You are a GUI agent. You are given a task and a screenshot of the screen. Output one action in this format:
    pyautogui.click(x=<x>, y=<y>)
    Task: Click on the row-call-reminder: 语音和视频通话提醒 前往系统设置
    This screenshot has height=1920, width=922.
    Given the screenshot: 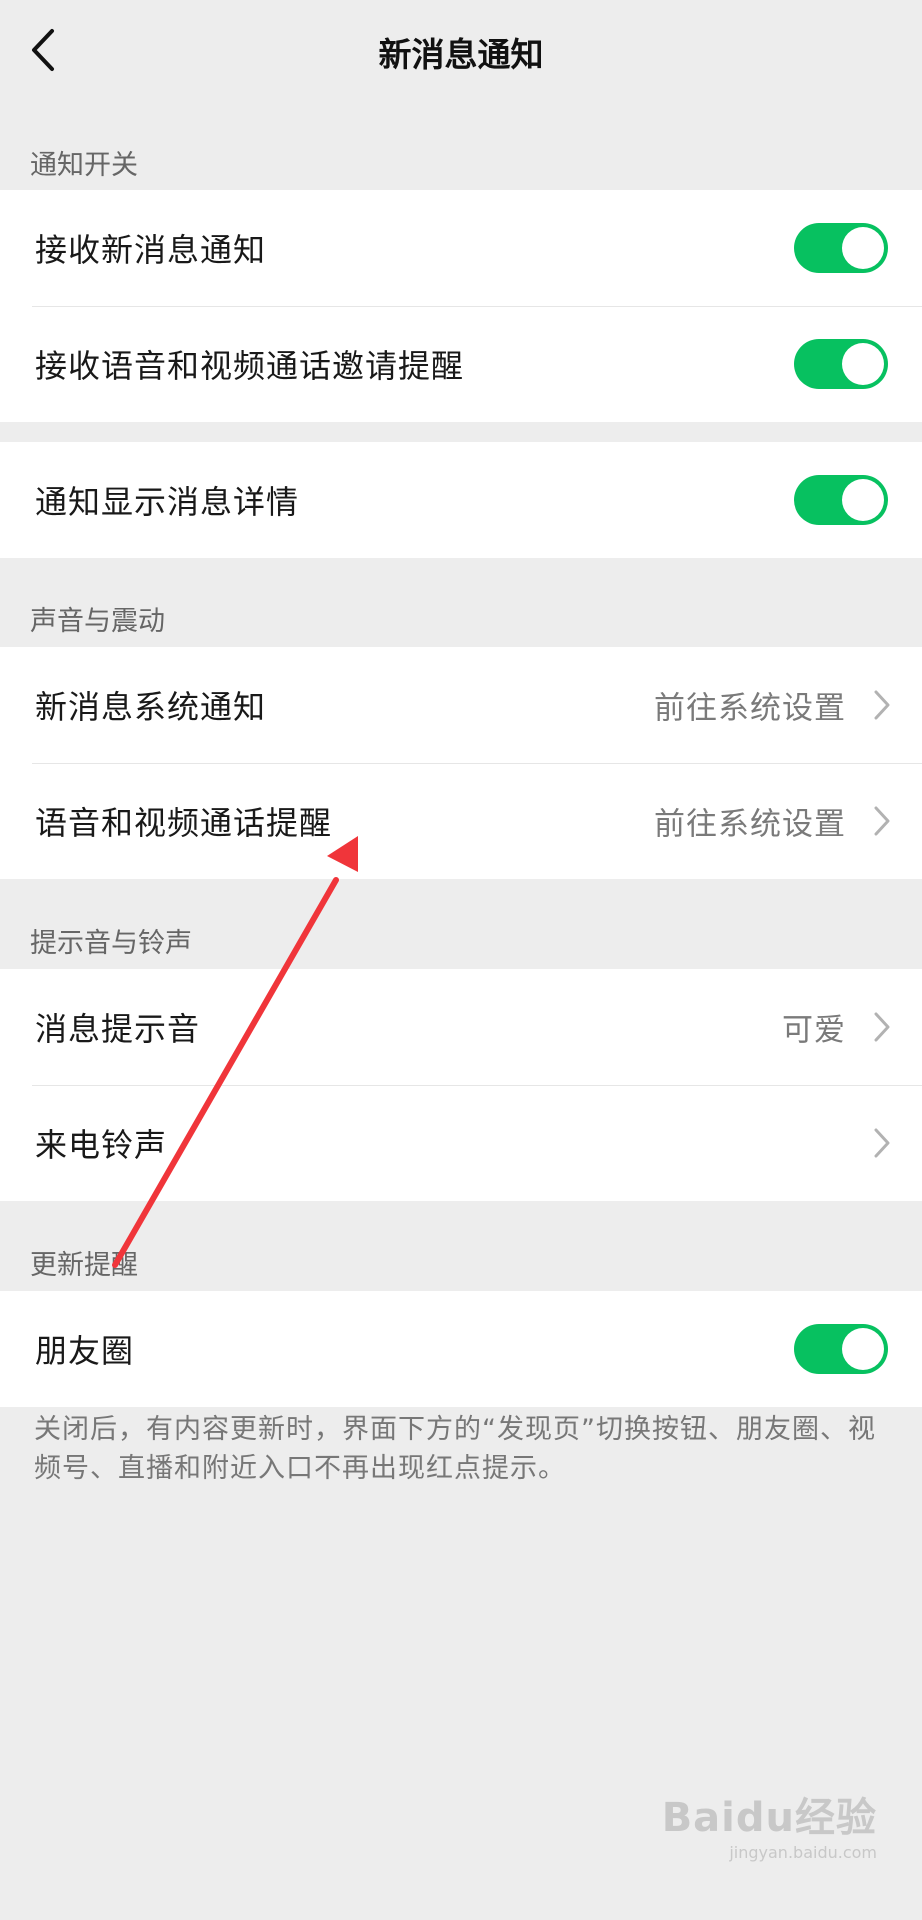 What is the action you would take?
    pyautogui.click(x=461, y=821)
    